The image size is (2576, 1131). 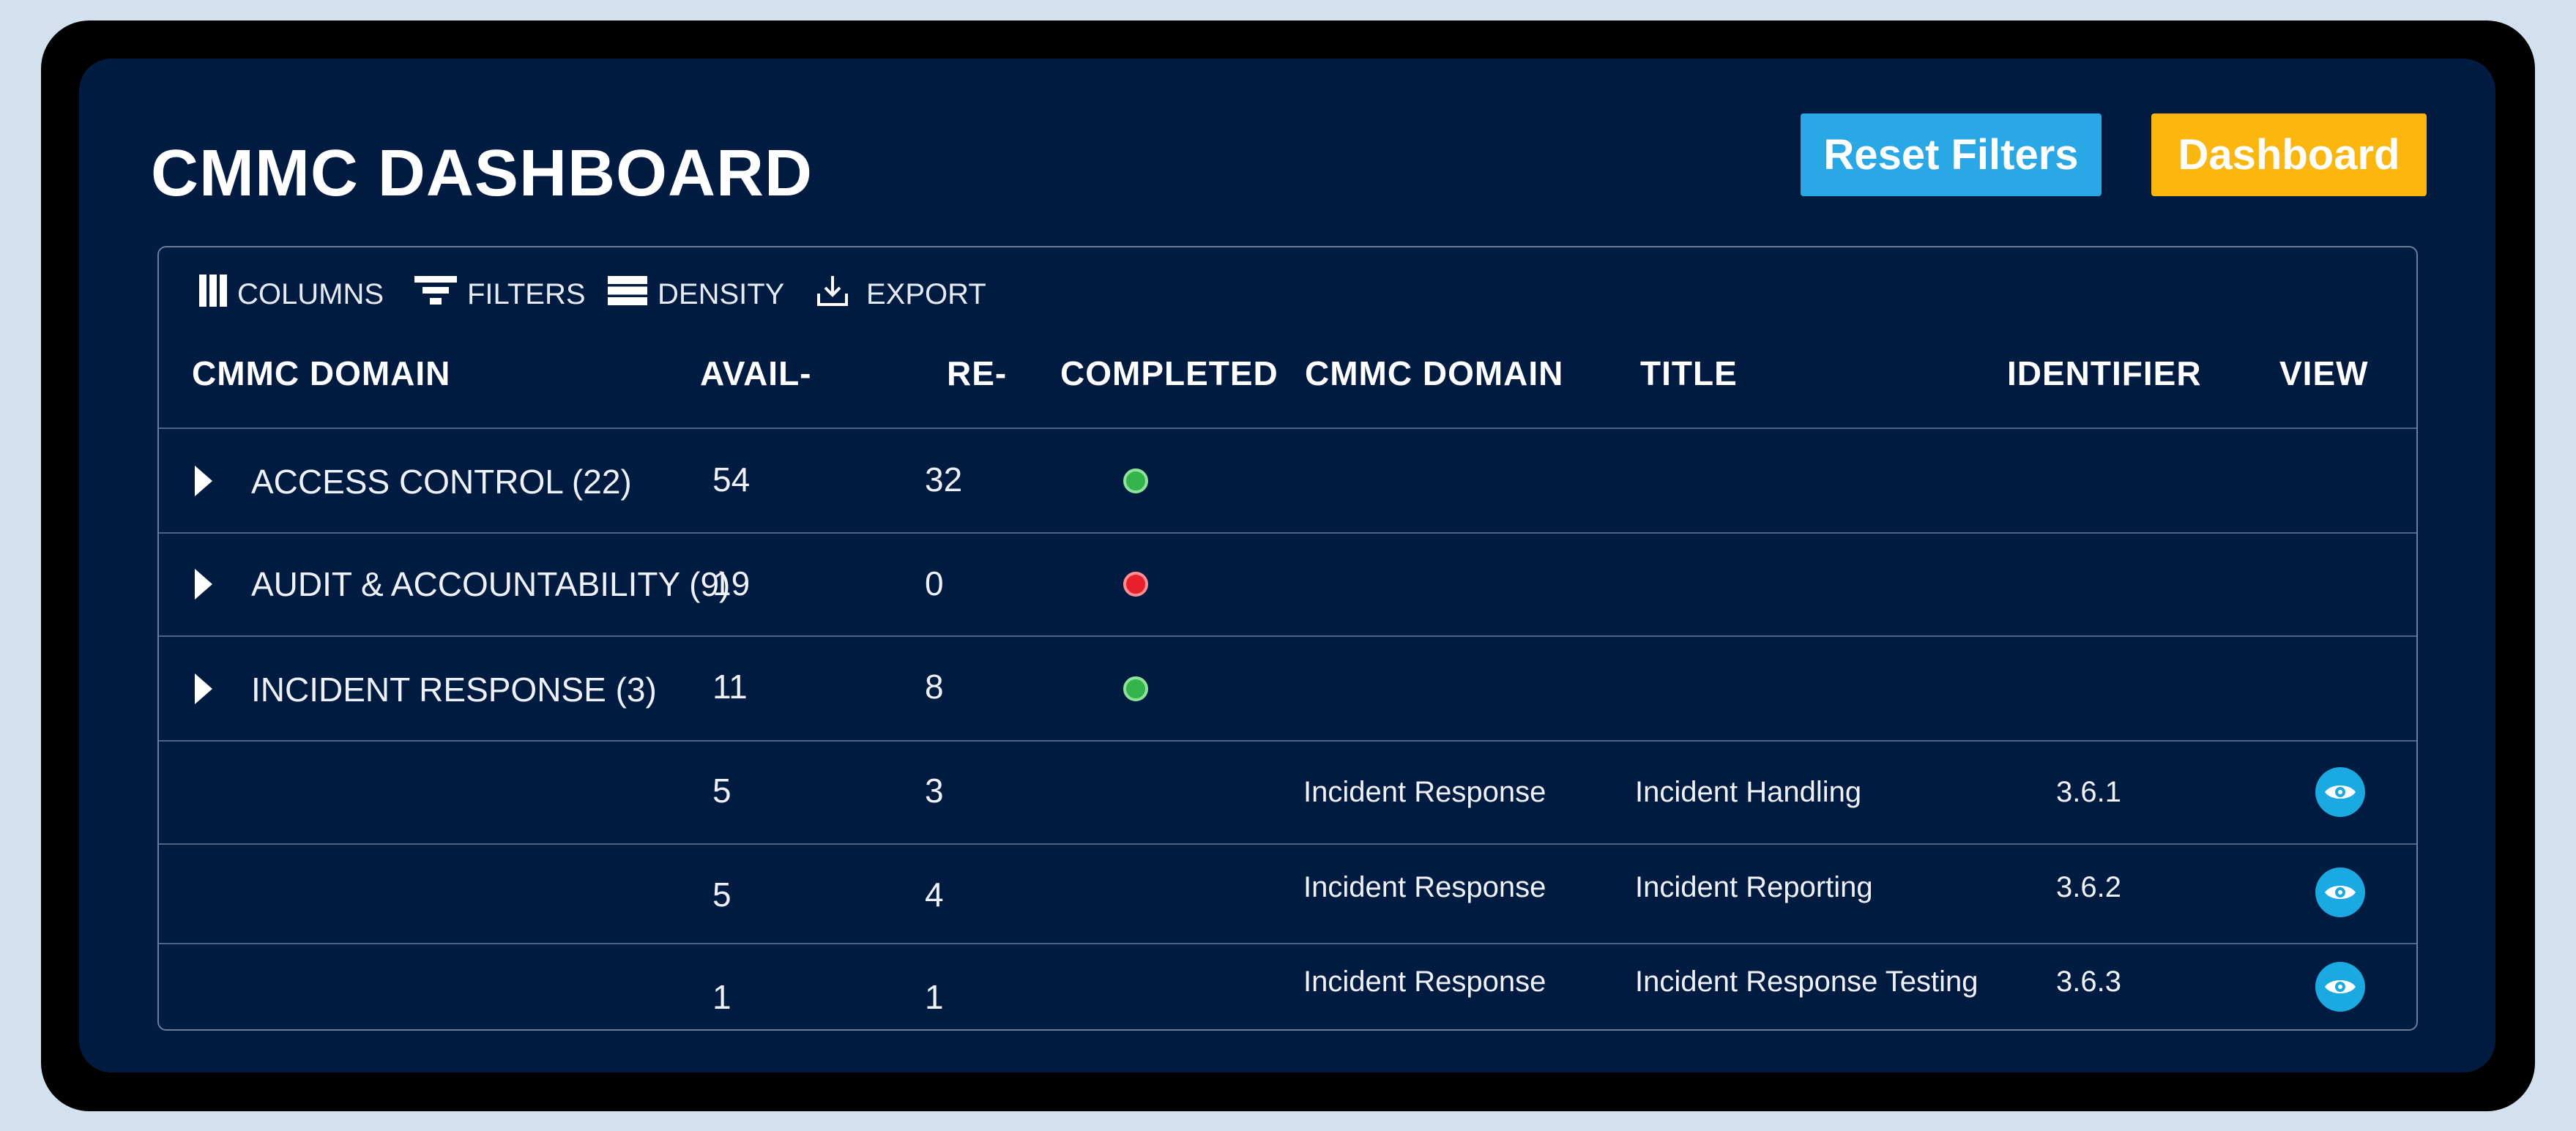 What do you see at coordinates (454, 690) in the screenshot?
I see `group-domain: INCIDENT RESPONSE (3)` at bounding box center [454, 690].